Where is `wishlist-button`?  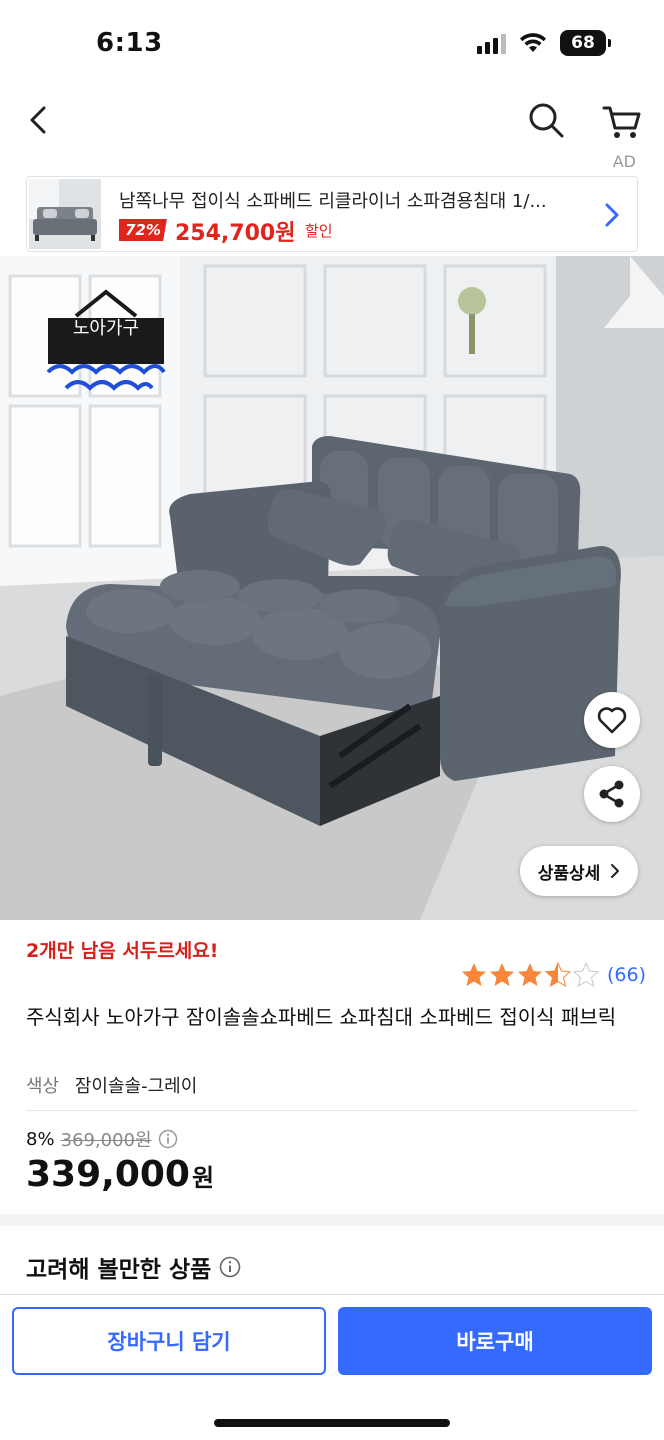 wishlist-button is located at coordinates (612, 720).